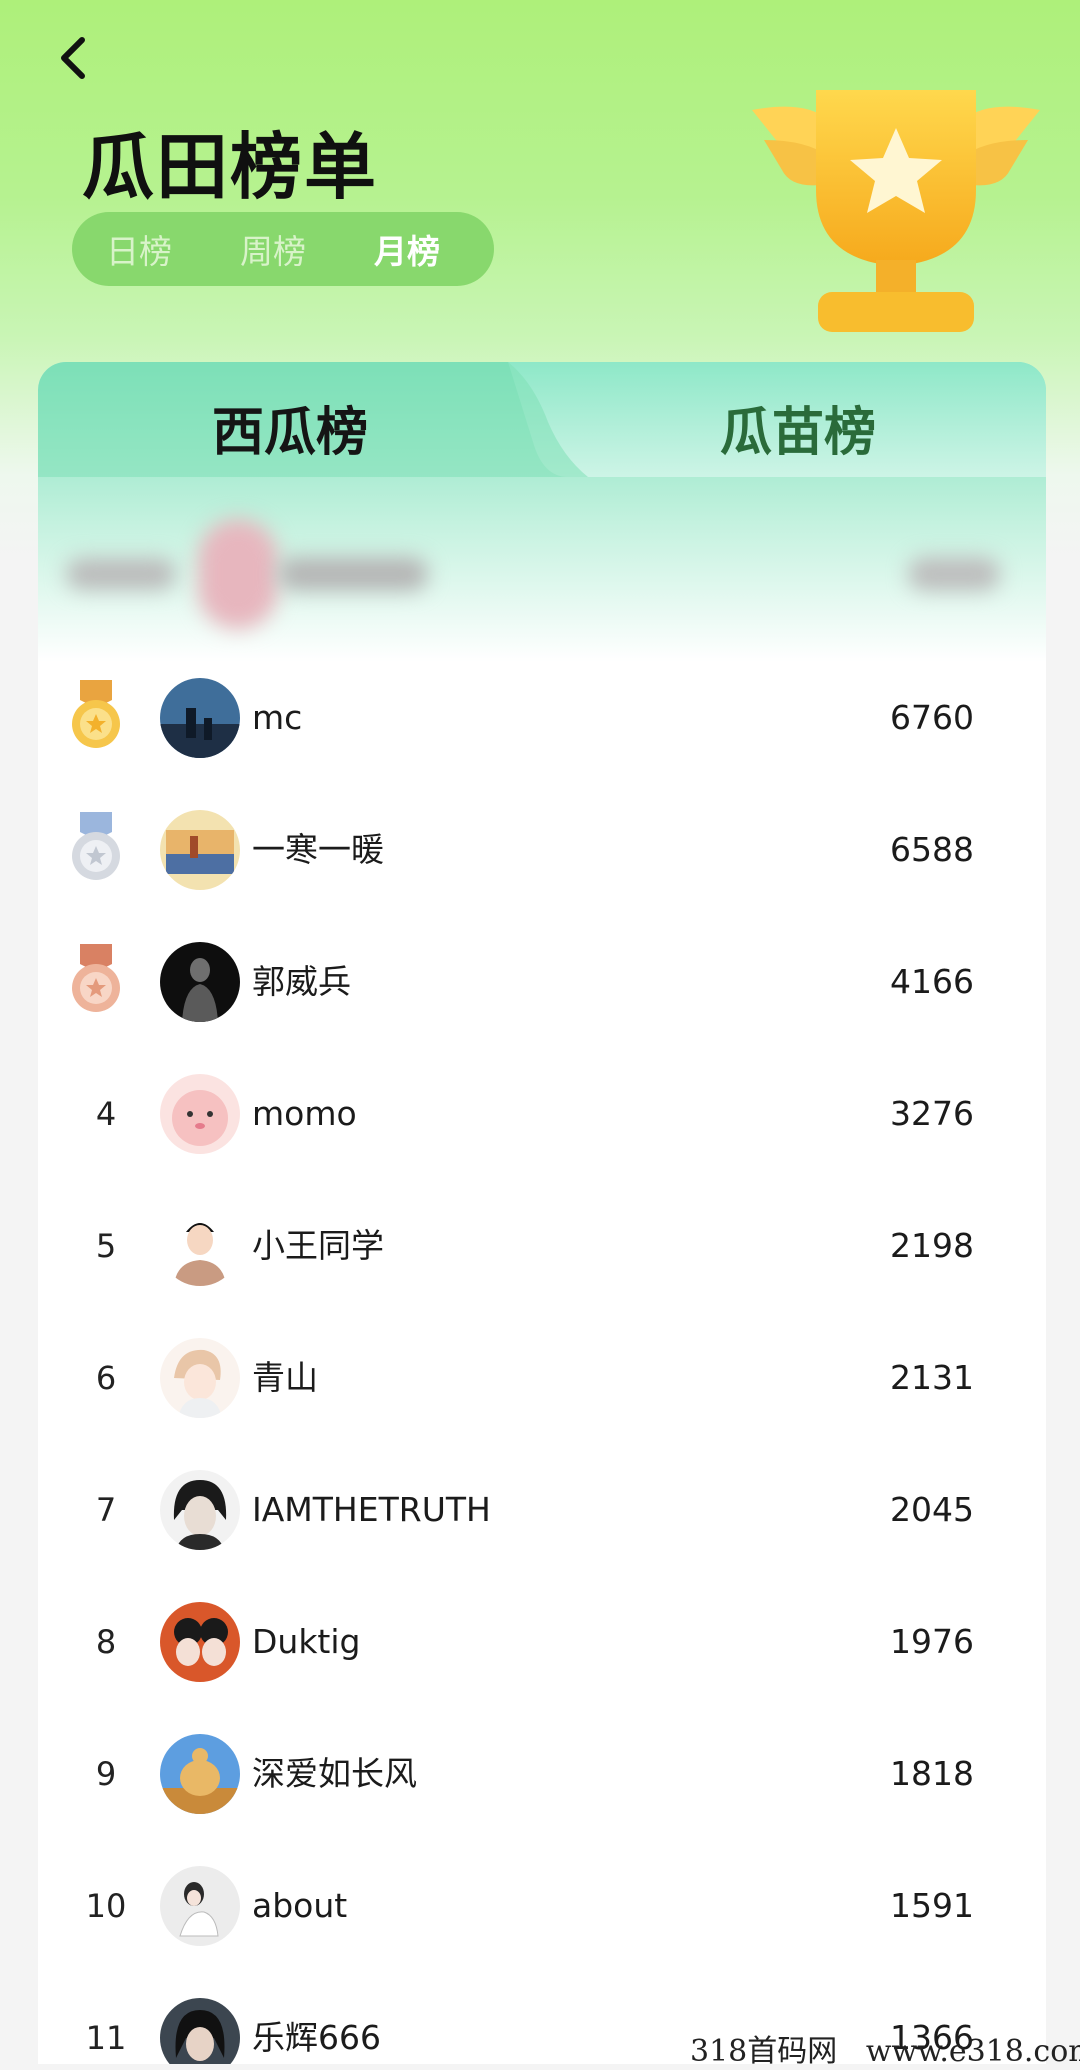 This screenshot has height=2070, width=1080. Describe the element at coordinates (106, 1642) in the screenshot. I see `rank-number: 8` at that location.